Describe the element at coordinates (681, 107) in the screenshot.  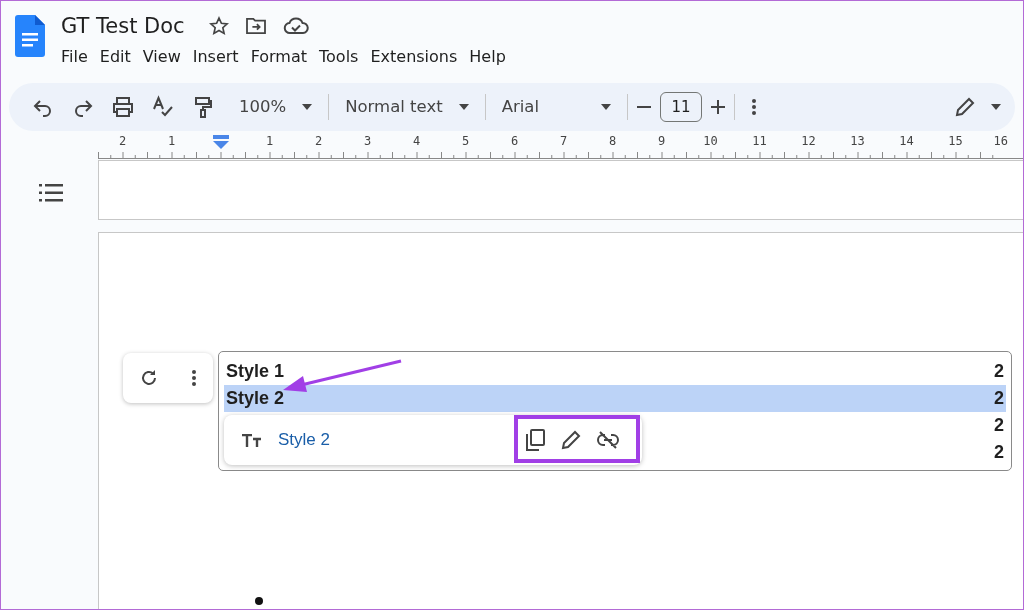
I see `font-size-field: 11` at that location.